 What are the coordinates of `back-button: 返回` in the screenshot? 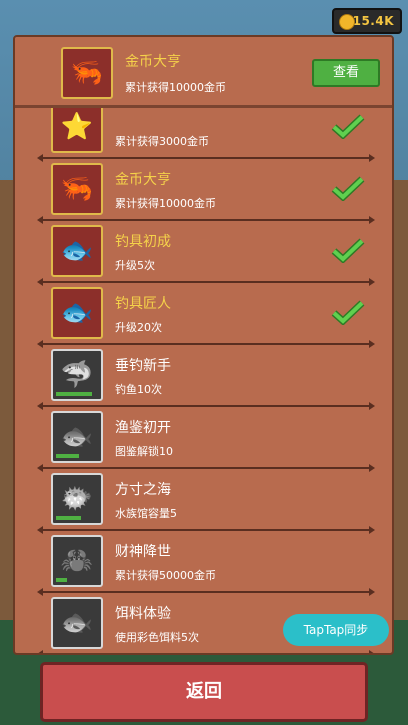 It's located at (204, 692).